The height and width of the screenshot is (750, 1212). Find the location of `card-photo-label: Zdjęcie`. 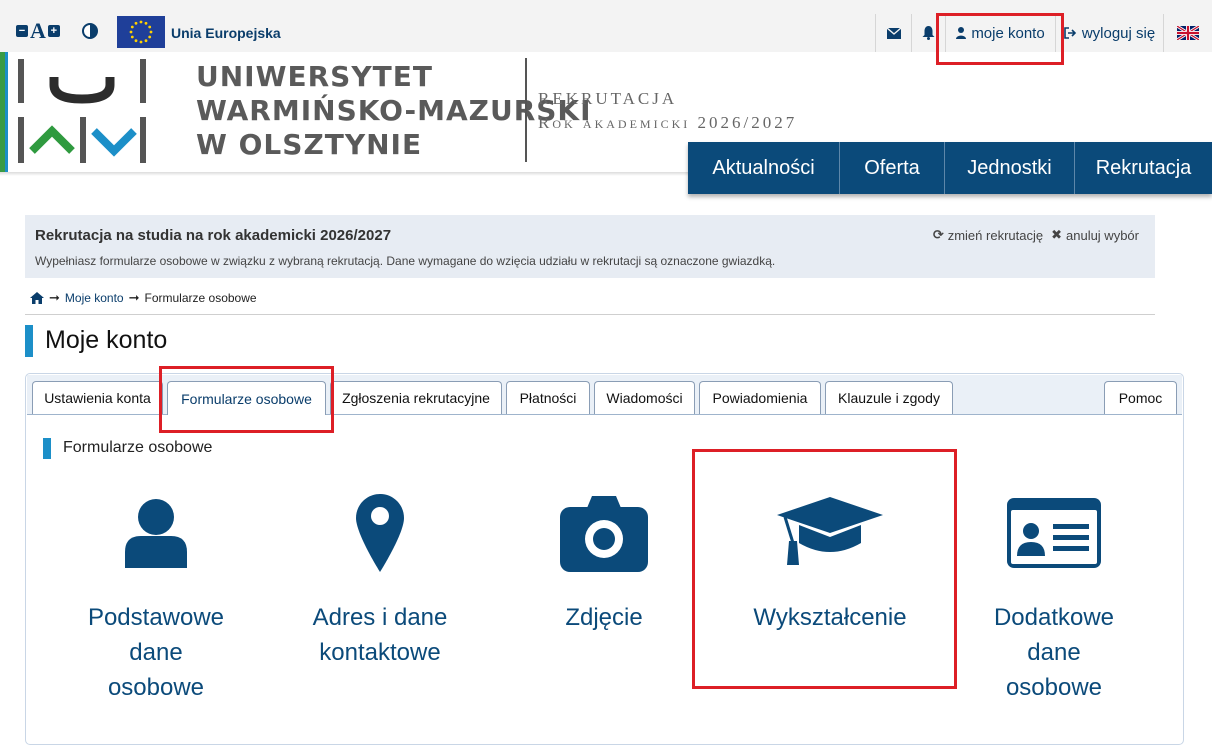

card-photo-label: Zdjęcie is located at coordinates (604, 617).